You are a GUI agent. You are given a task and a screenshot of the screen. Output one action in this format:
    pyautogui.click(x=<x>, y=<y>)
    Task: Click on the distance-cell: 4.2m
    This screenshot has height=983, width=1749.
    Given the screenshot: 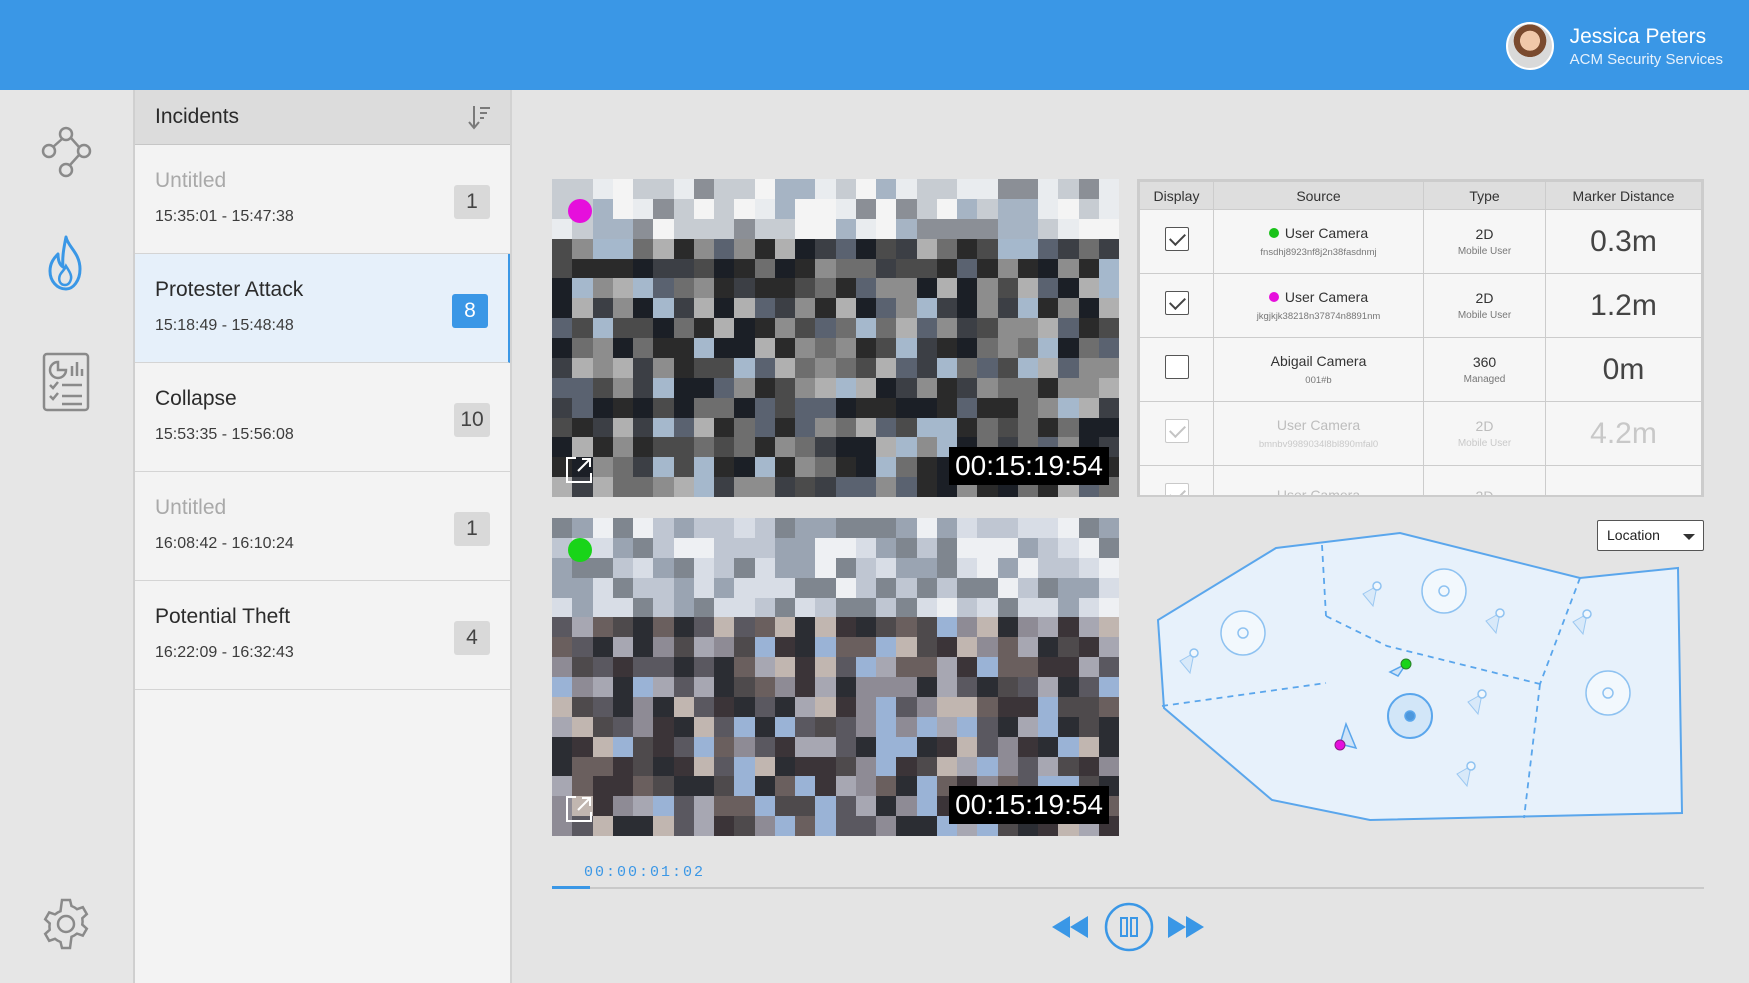 What is the action you would take?
    pyautogui.click(x=1623, y=433)
    